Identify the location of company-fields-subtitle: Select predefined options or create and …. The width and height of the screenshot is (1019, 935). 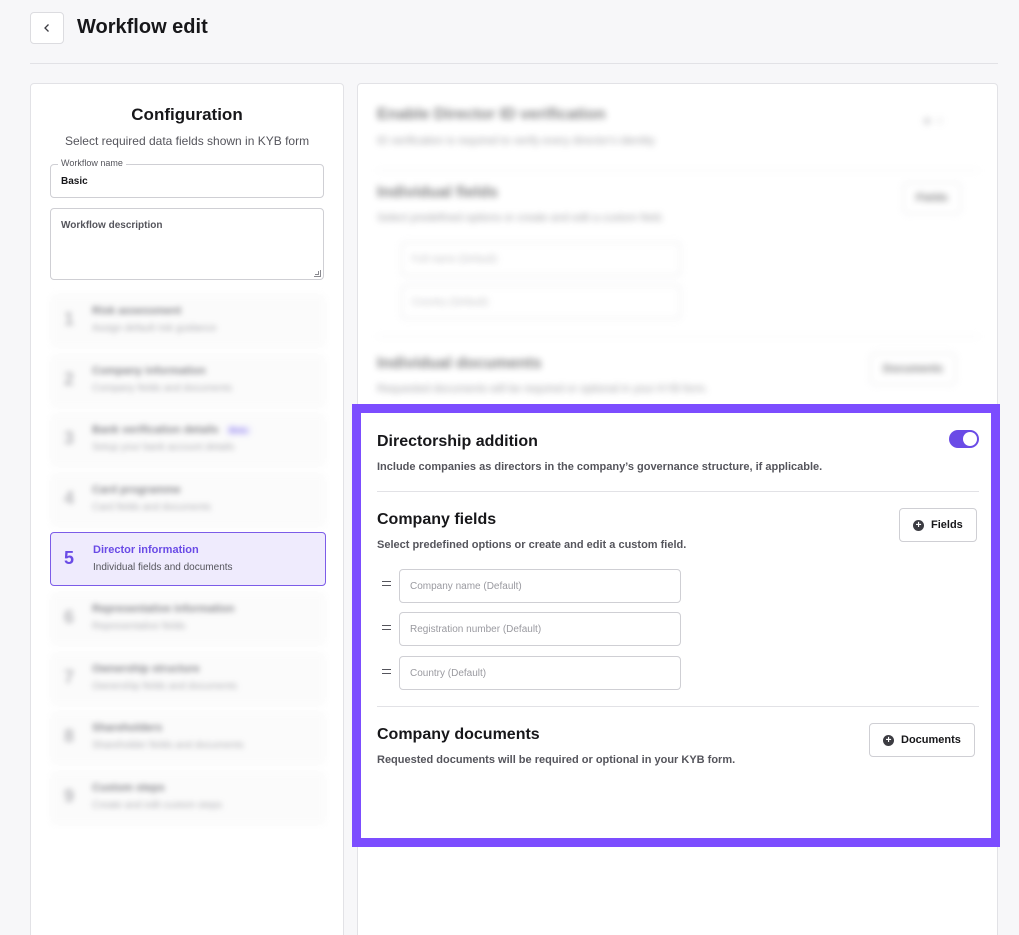
(532, 545).